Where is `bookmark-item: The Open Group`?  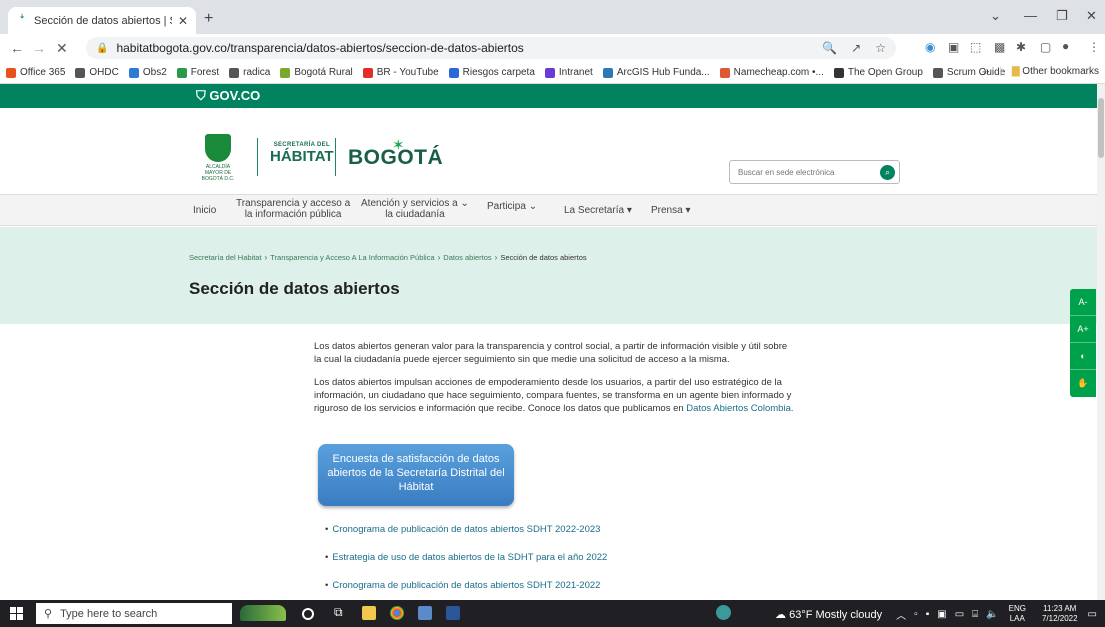 bookmark-item: The Open Group is located at coordinates (878, 72).